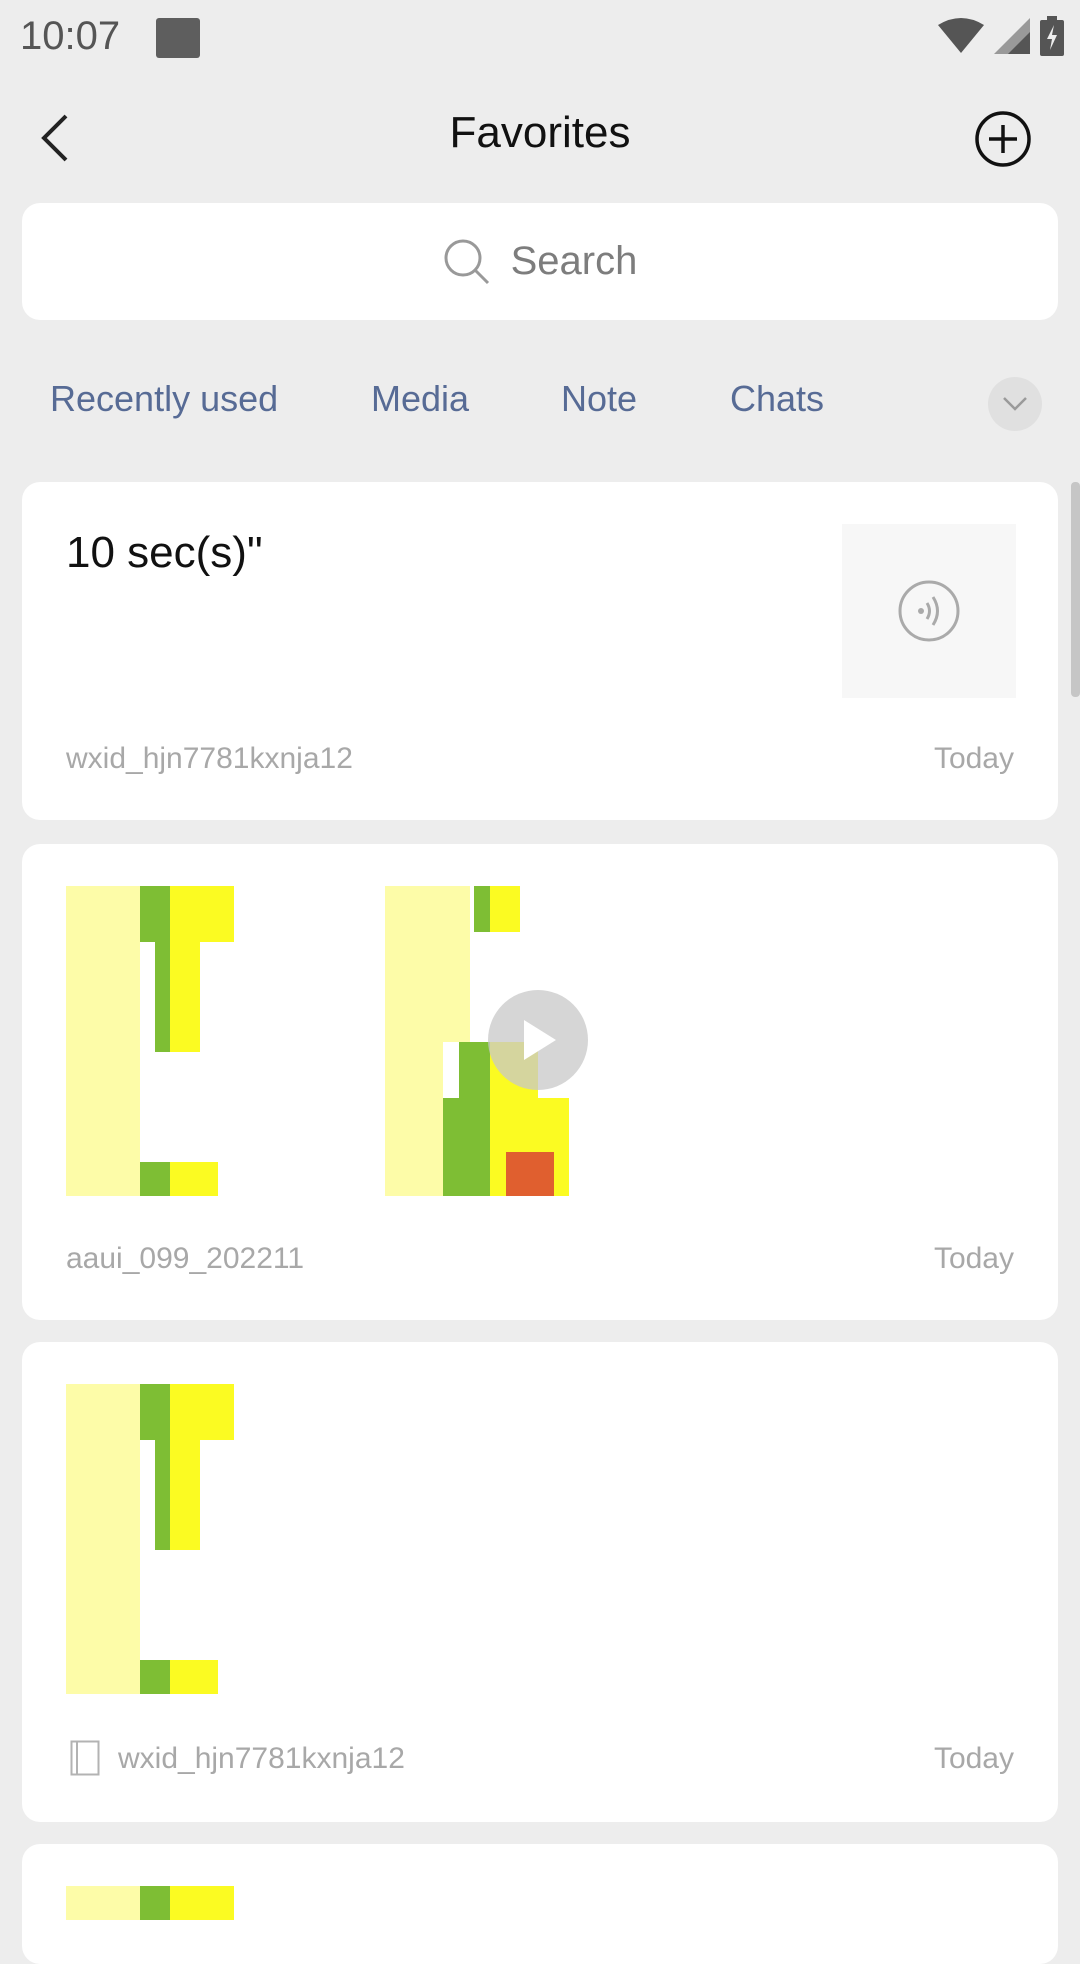 The image size is (1080, 1964). I want to click on plus-circle-icon, so click(1003, 139).